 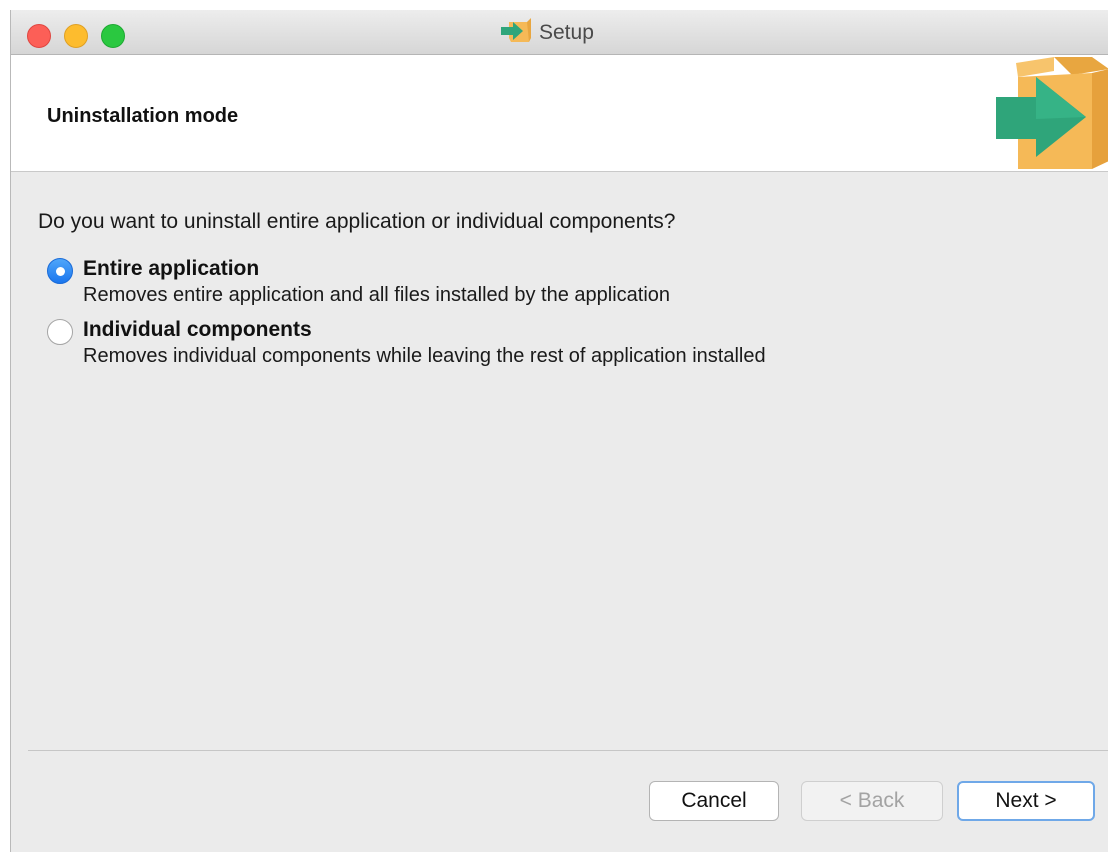 I want to click on next-button: Next >, so click(x=1026, y=801).